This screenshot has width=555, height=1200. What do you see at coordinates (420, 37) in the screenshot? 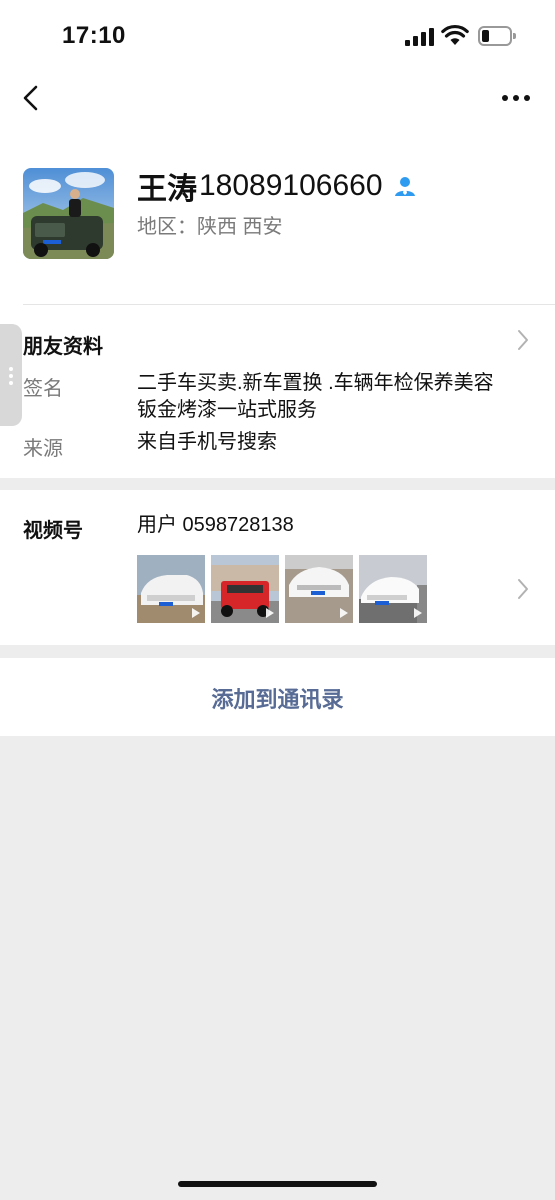
I see `cellular-signal-icon` at bounding box center [420, 37].